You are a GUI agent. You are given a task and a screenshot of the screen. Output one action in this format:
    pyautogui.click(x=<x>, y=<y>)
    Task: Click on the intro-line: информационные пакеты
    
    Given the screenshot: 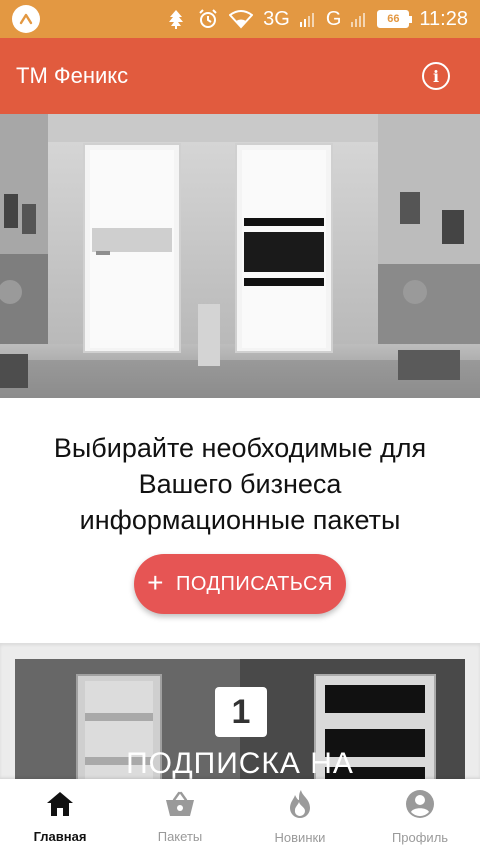 What is the action you would take?
    pyautogui.click(x=240, y=520)
    